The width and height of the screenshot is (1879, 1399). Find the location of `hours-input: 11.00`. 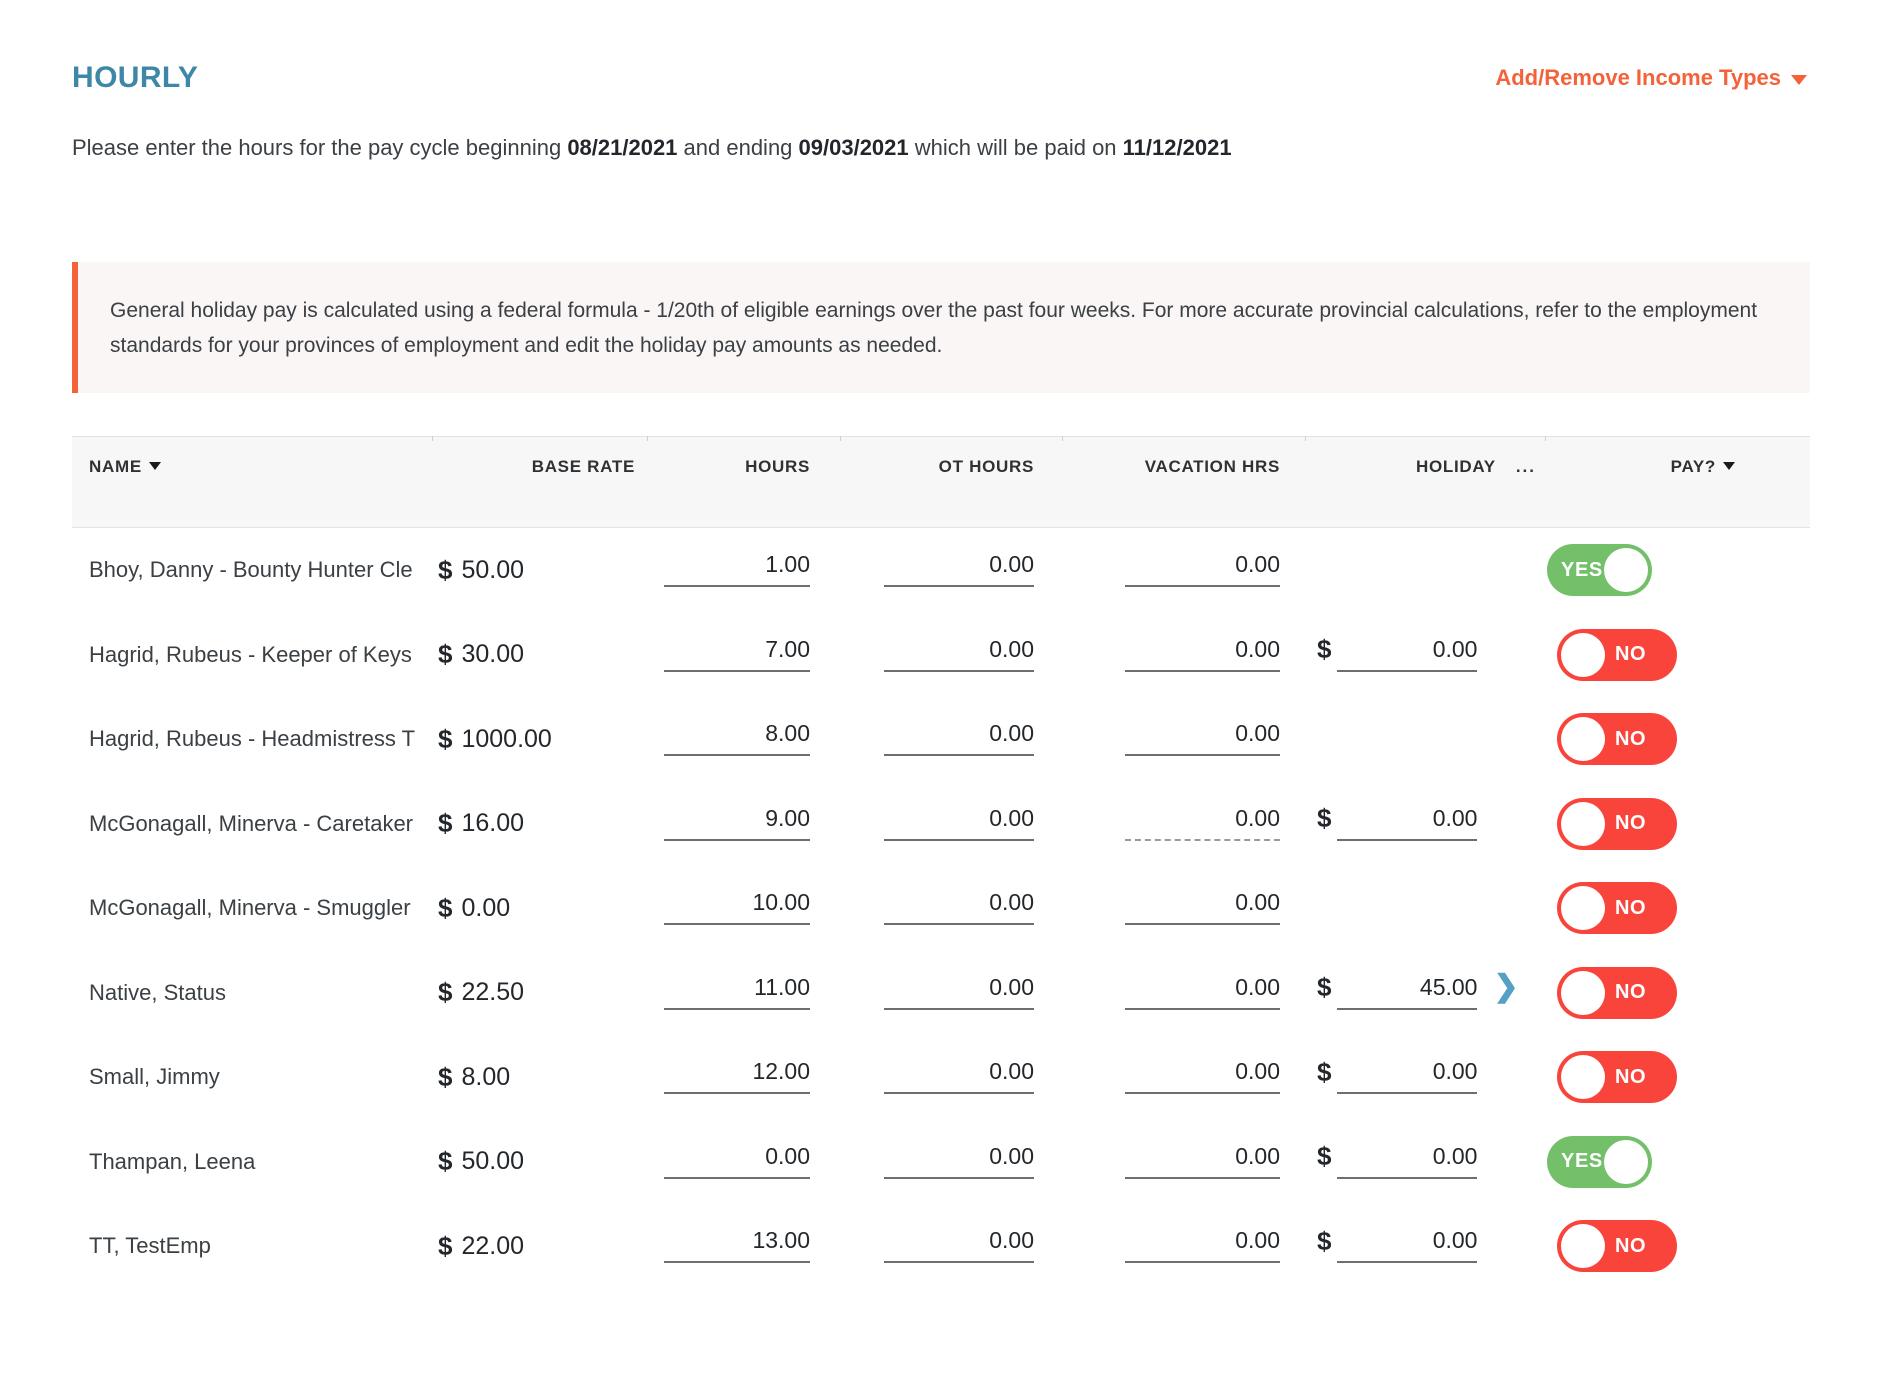

hours-input: 11.00 is located at coordinates (737, 992).